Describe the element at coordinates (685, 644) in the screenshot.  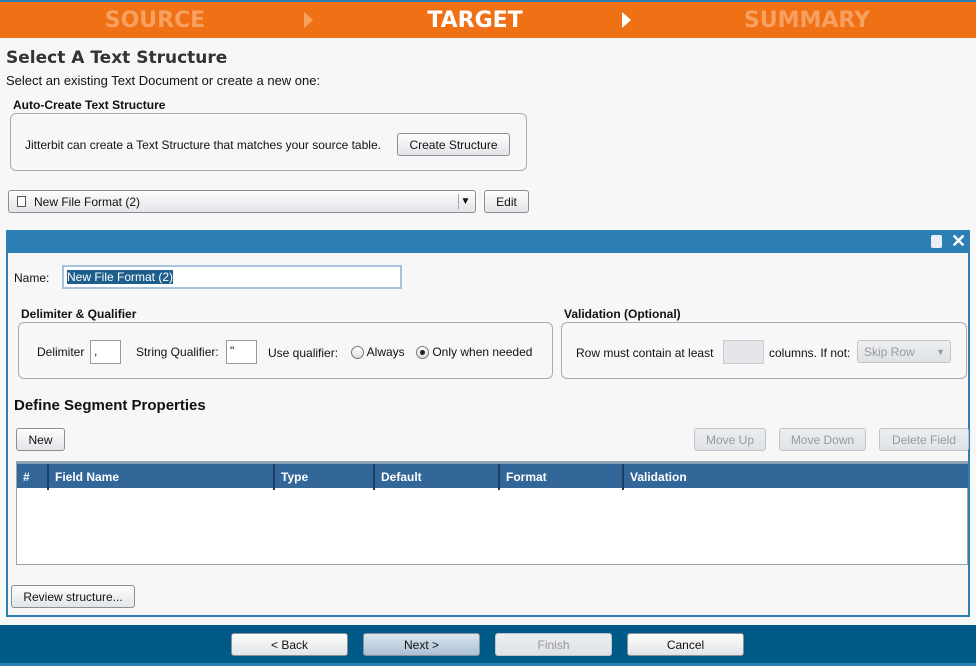
I see `cancel-button: Cancel` at that location.